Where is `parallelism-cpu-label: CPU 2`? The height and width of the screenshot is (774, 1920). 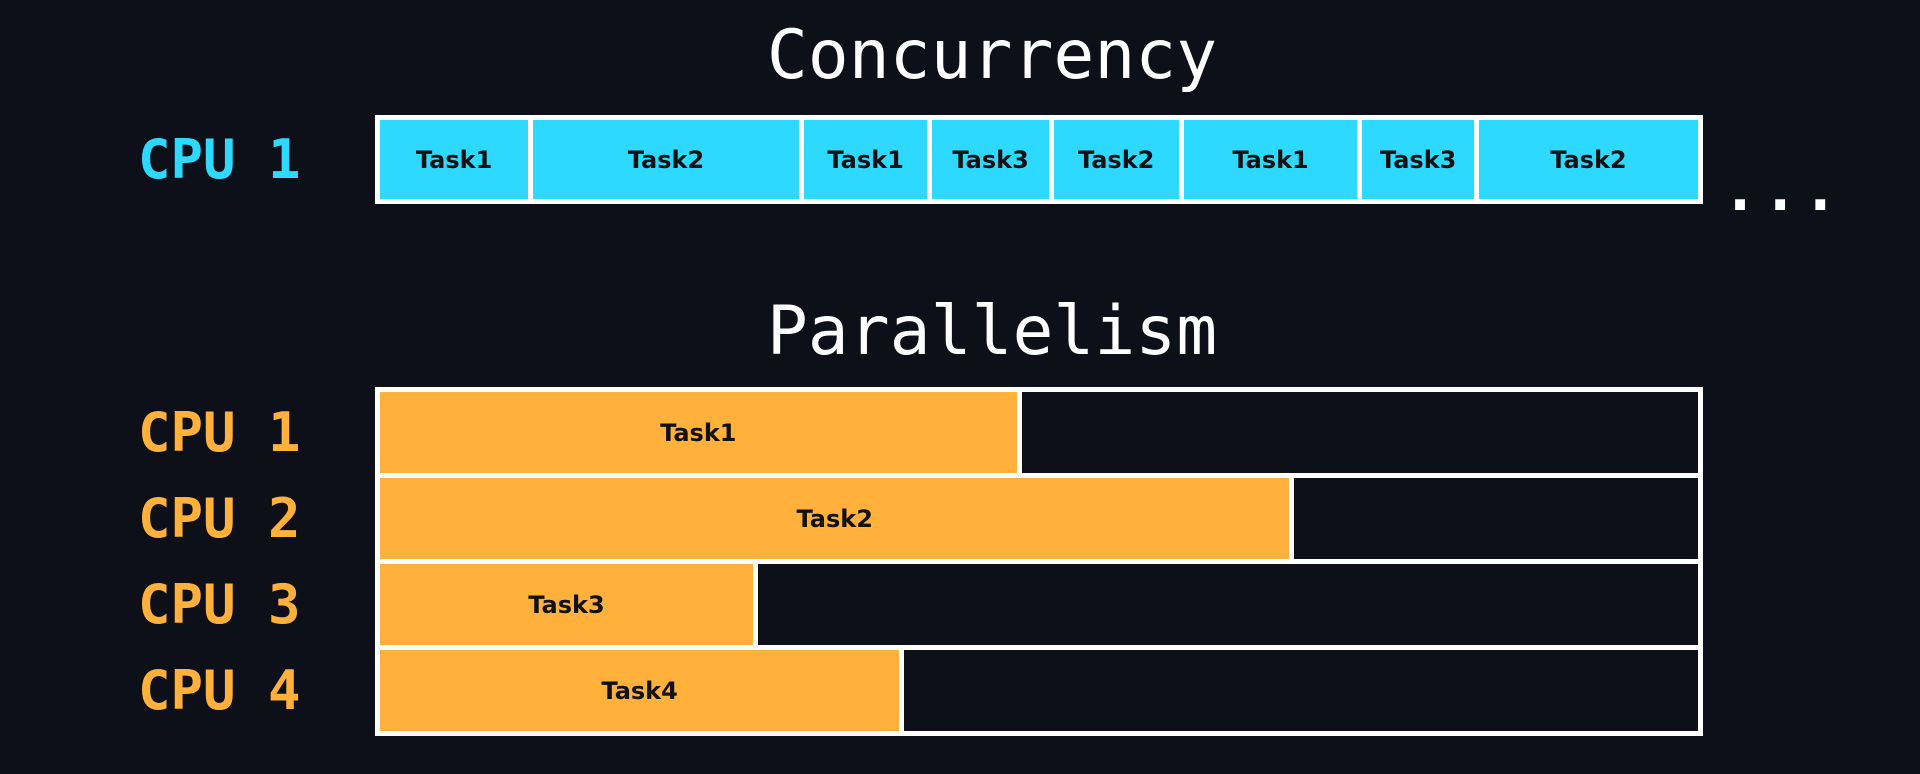 parallelism-cpu-label: CPU 2 is located at coordinates (219, 518).